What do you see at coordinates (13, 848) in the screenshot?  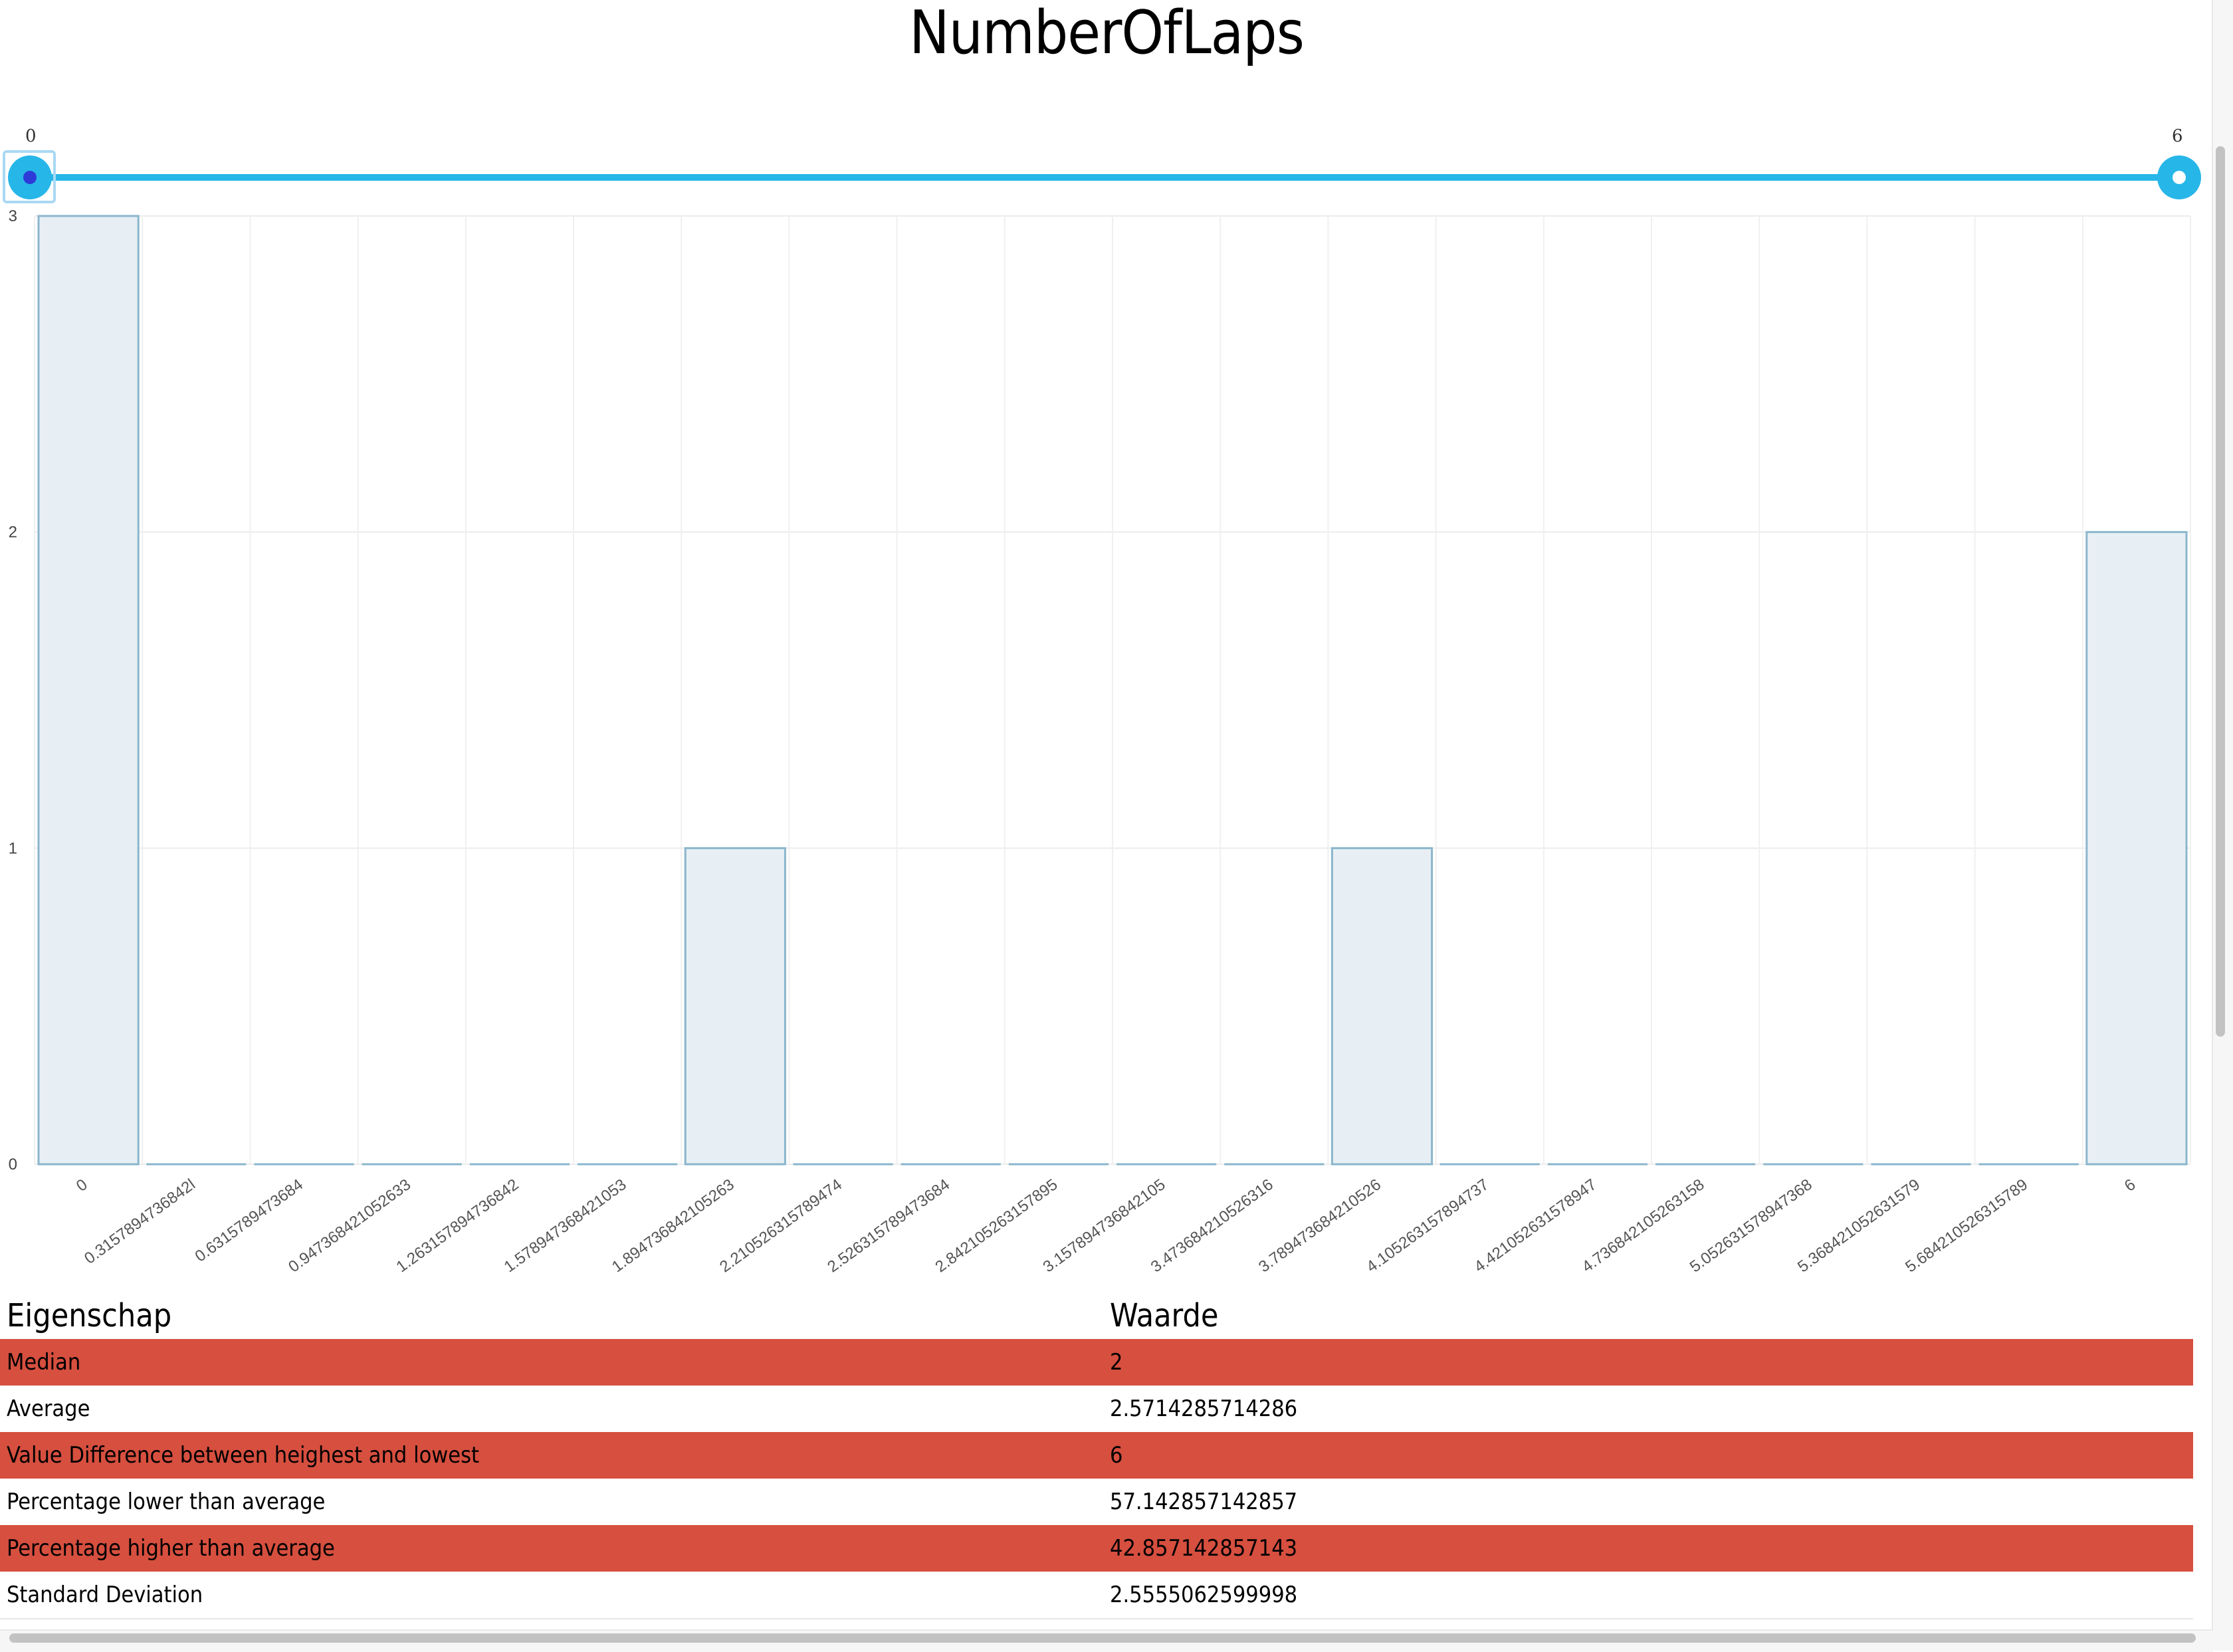 I see `y-tick-label: 1` at bounding box center [13, 848].